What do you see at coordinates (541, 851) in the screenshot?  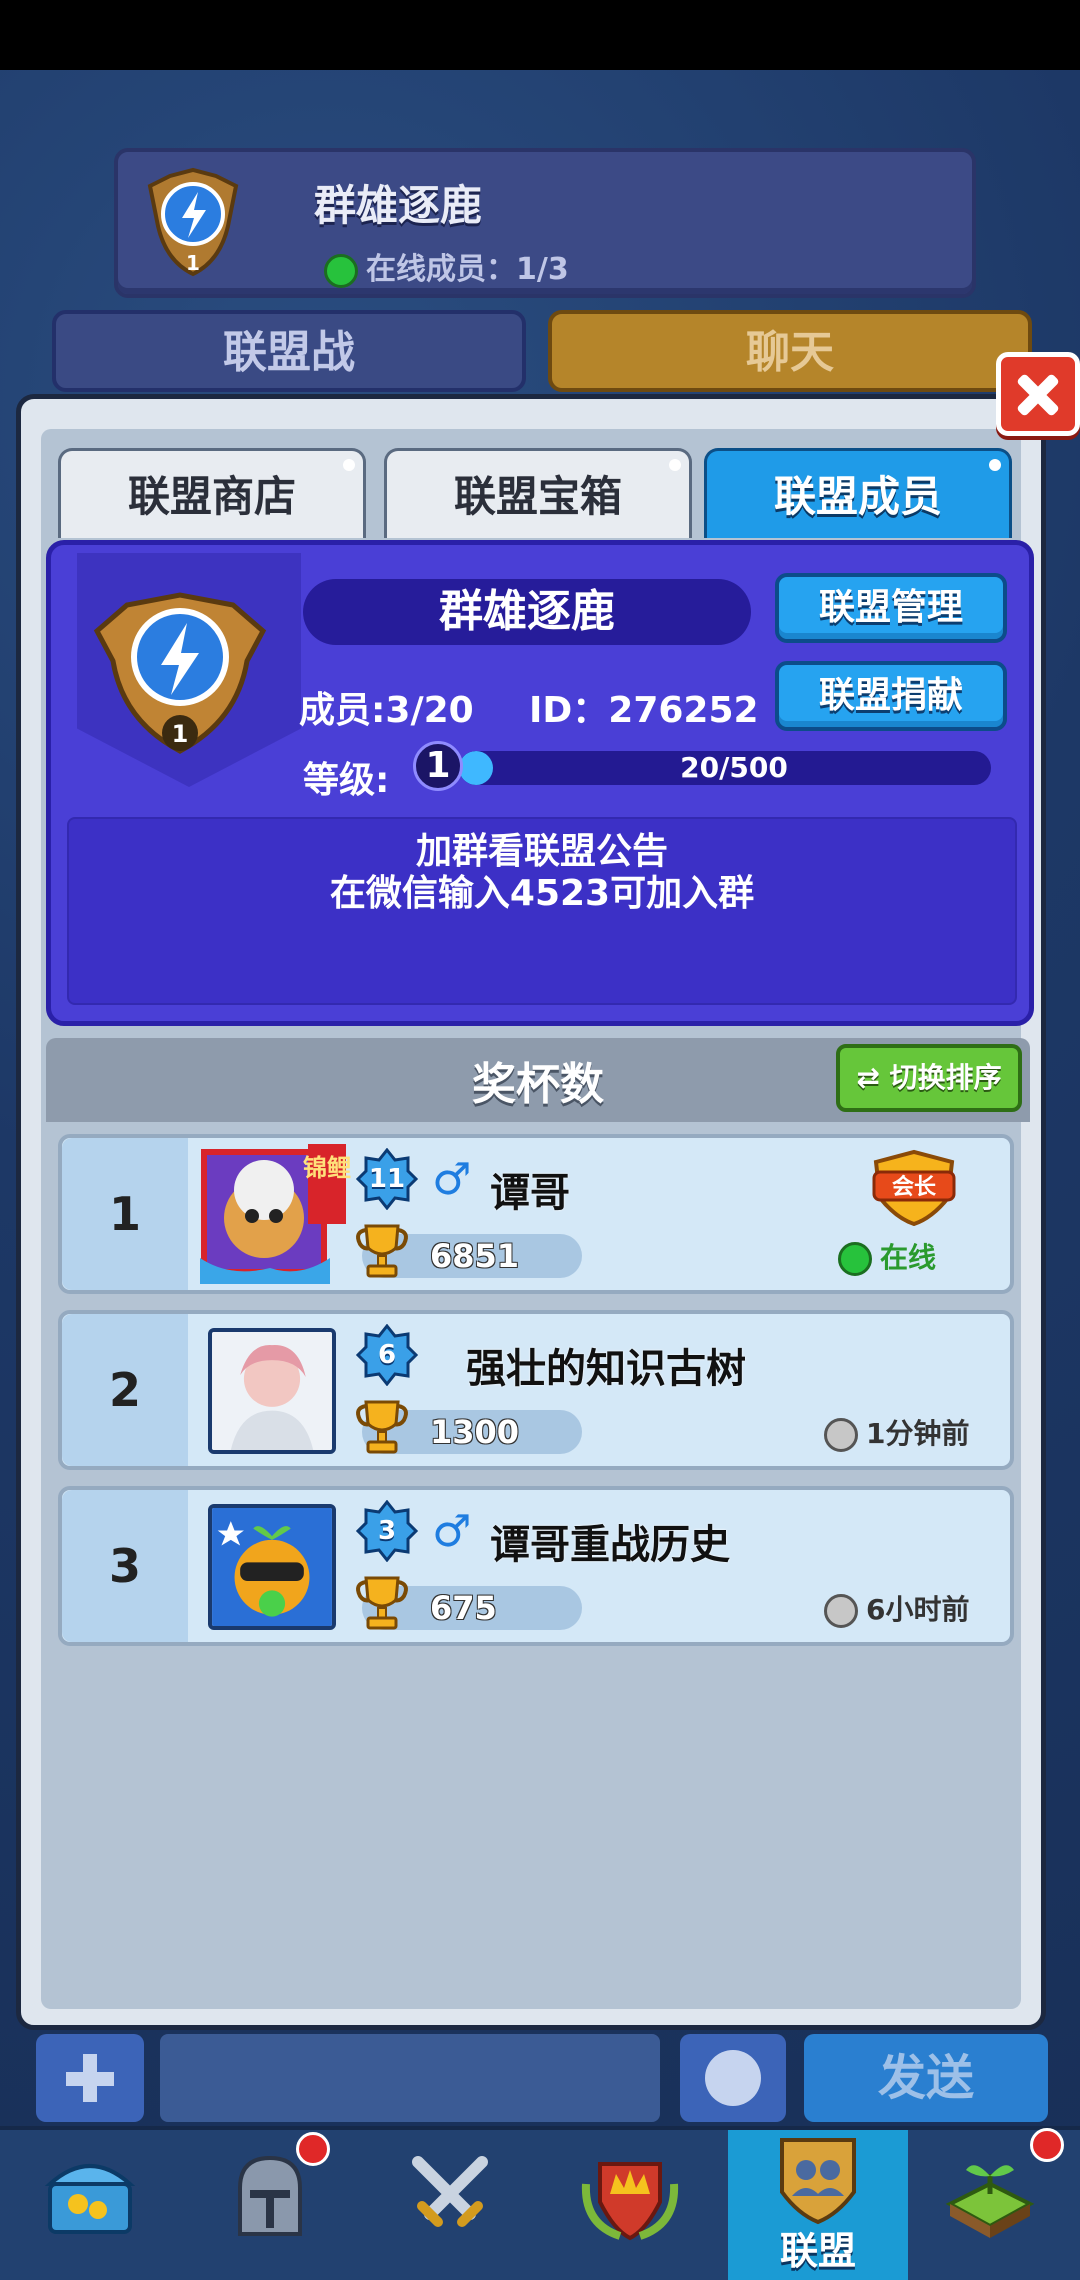 I see `notice-line-1: 加群看联盟公告` at bounding box center [541, 851].